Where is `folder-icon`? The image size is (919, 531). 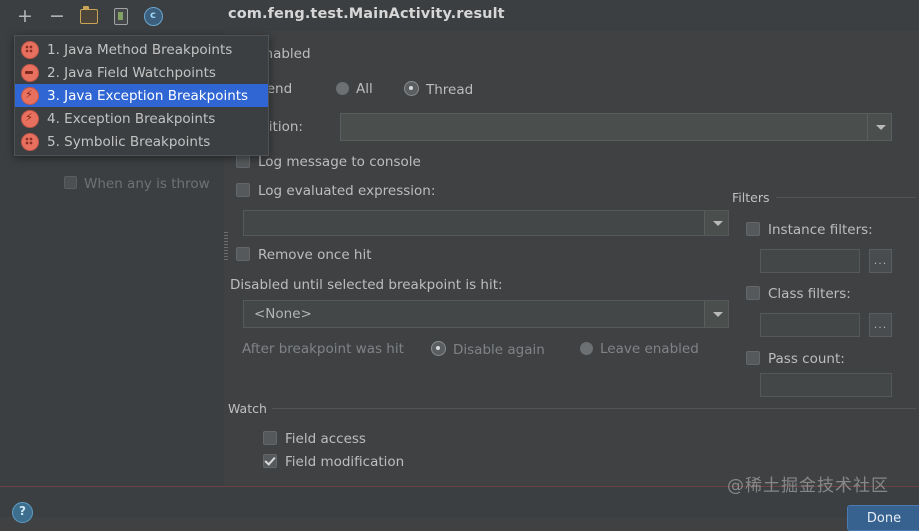 folder-icon is located at coordinates (89, 15).